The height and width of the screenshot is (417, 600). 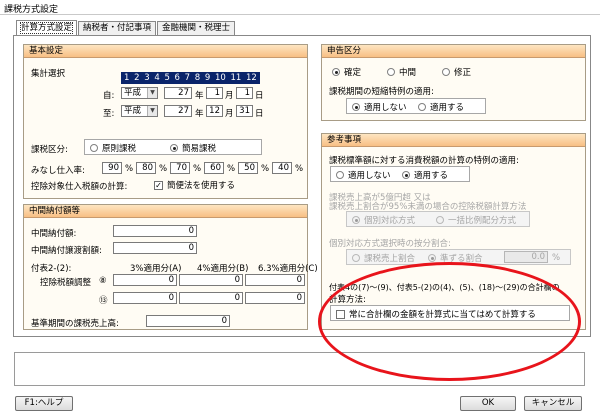 What do you see at coordinates (139, 111) in the screenshot?
I see `to-era-select: 平成 ▼` at bounding box center [139, 111].